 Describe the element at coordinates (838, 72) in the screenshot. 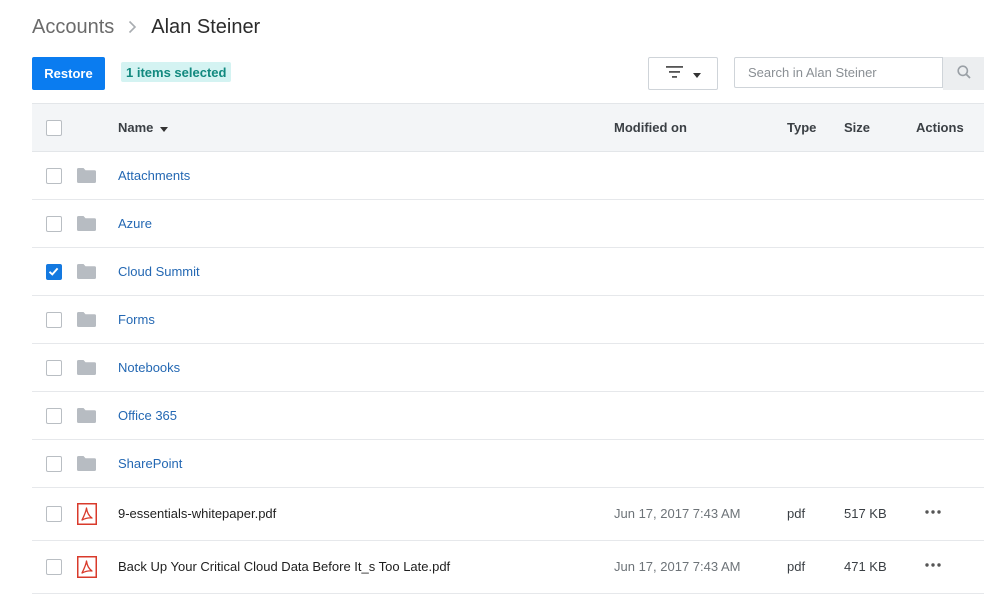

I see `search-input` at that location.